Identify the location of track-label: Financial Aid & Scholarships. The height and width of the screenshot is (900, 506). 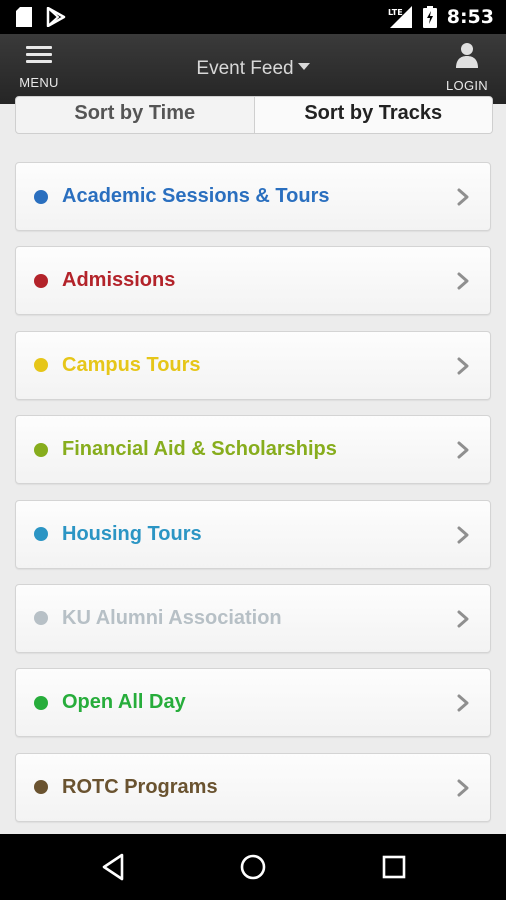
(199, 449).